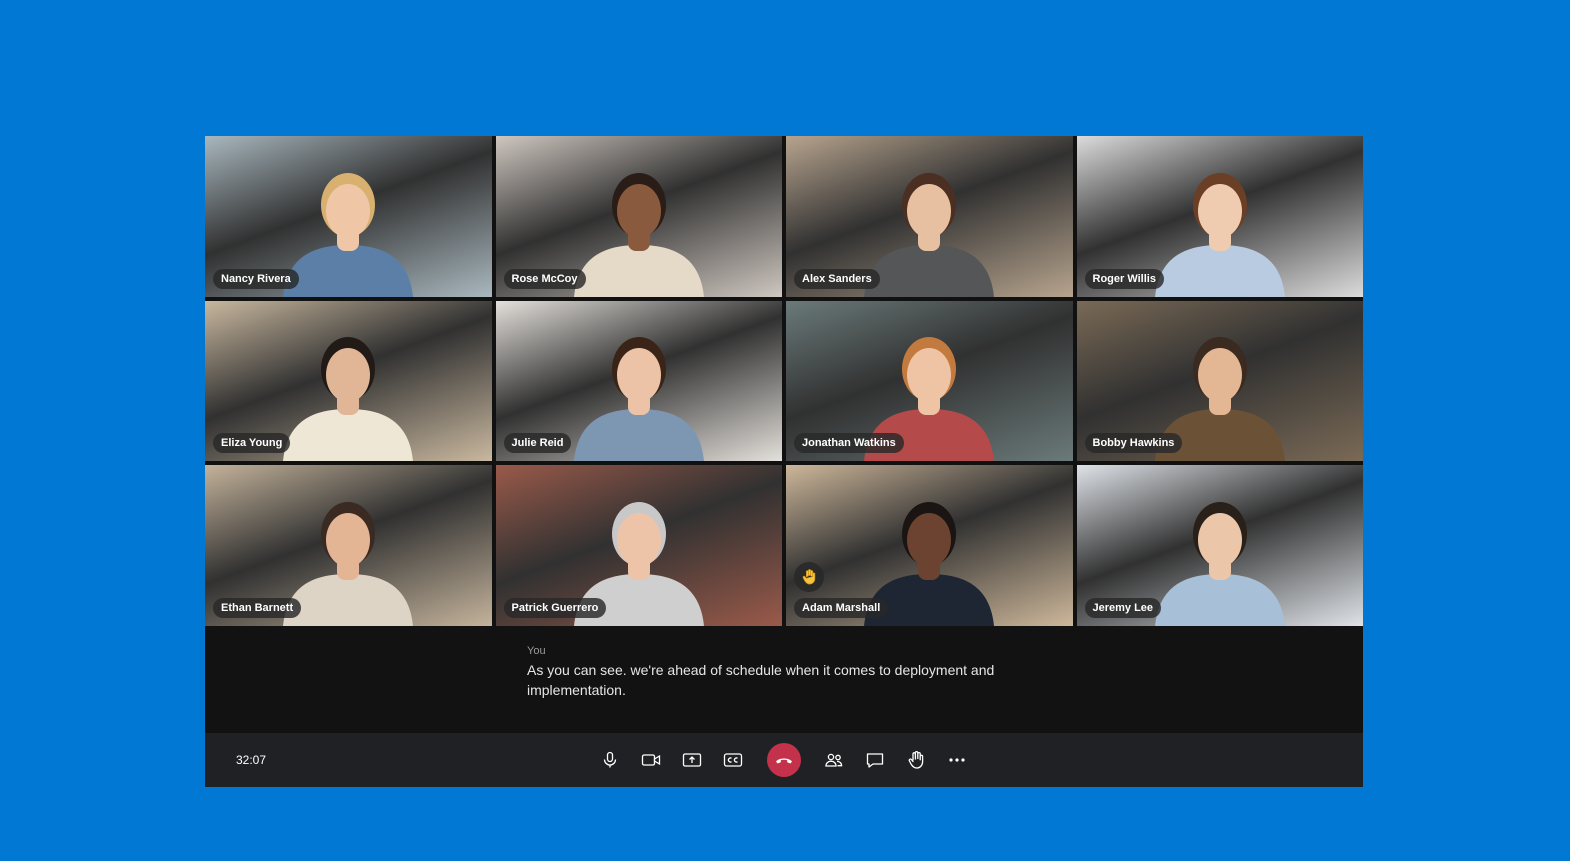 The image size is (1570, 861). I want to click on call-timer: 32:07, so click(251, 760).